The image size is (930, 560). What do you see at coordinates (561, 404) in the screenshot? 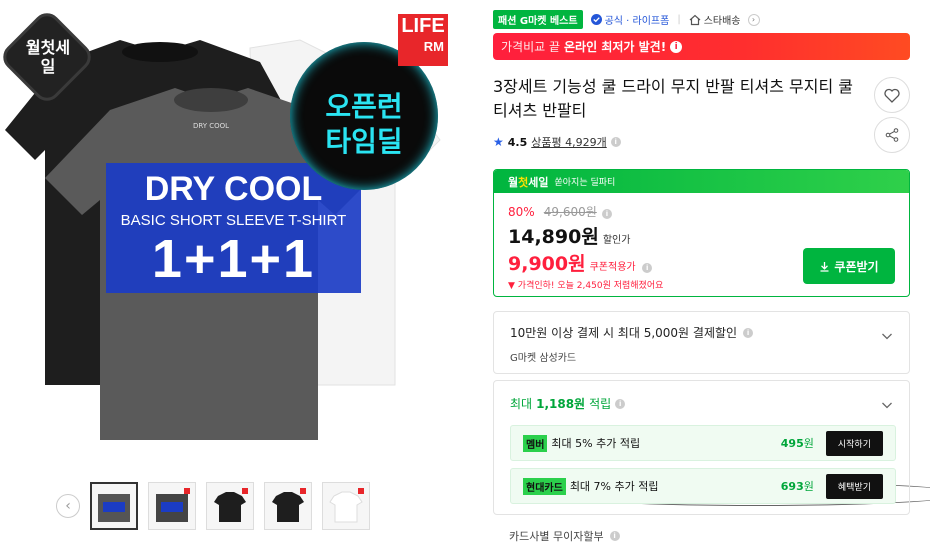
I see `points-header-amount: 1,188원` at bounding box center [561, 404].